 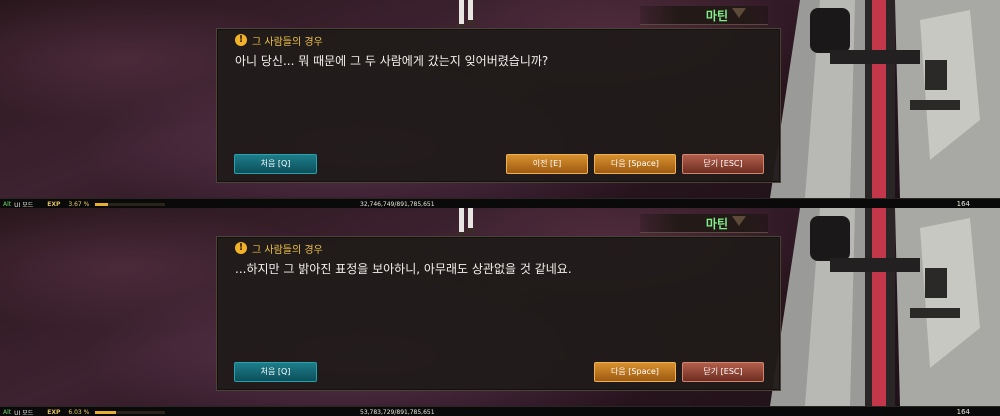 I want to click on exp-percent: 6.03 %, so click(x=79, y=412).